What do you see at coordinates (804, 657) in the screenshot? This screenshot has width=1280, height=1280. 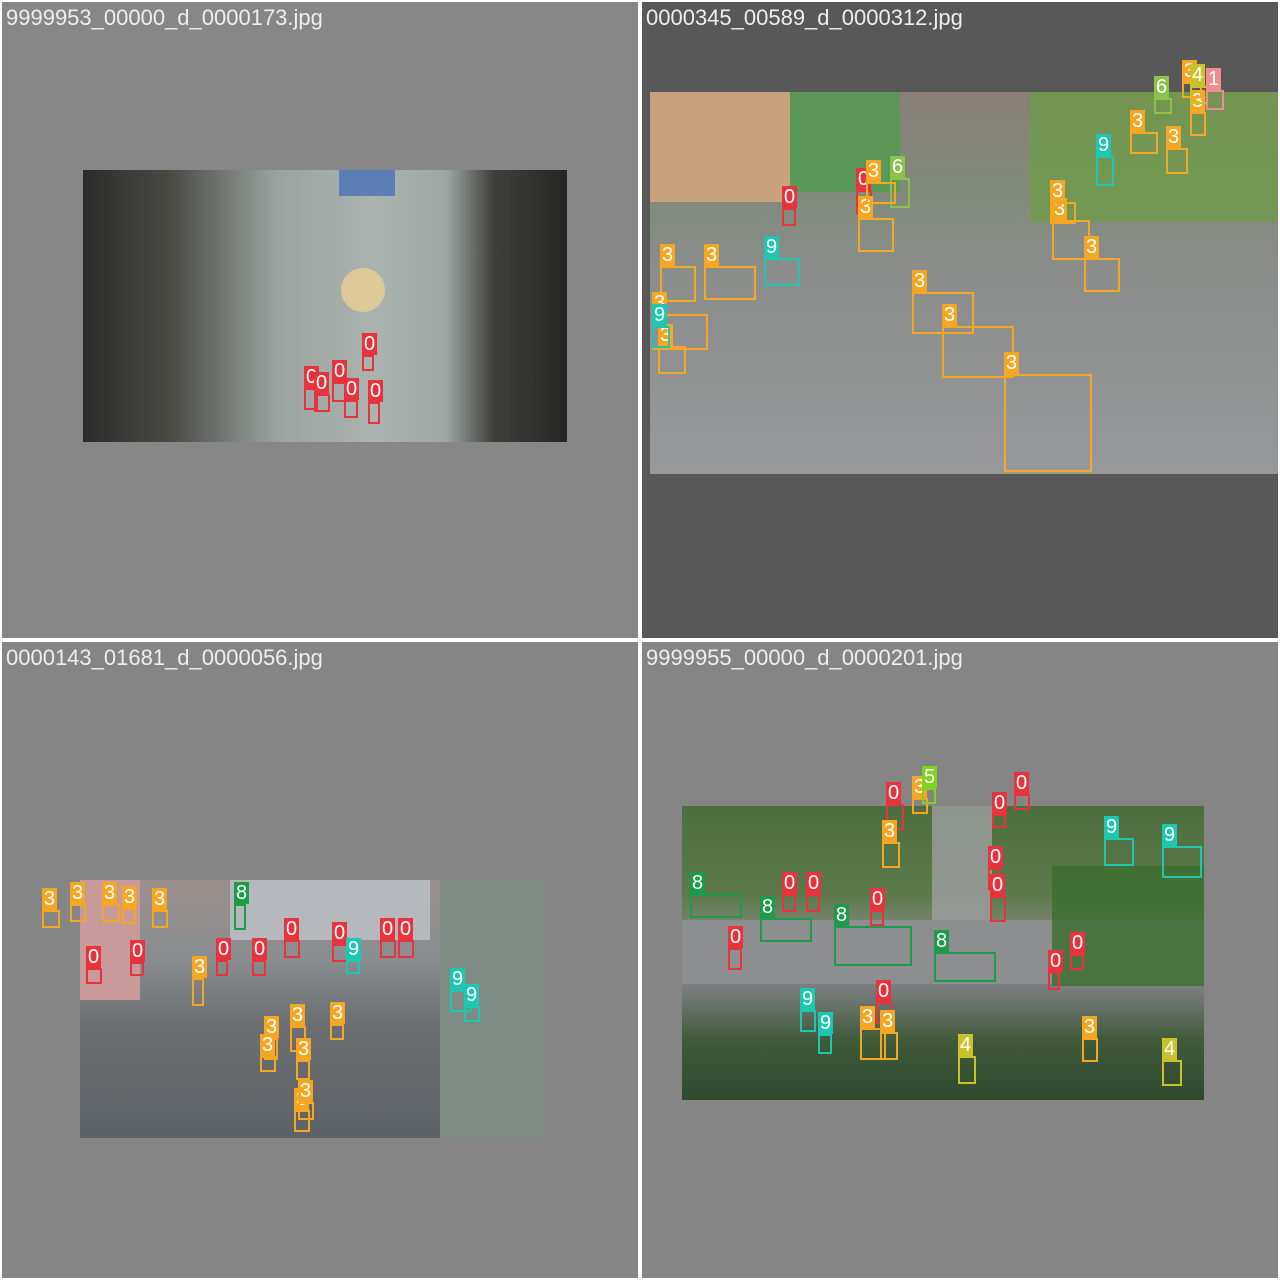 I see `tile-filename: 9999955_00000_d_0000201.jpg` at bounding box center [804, 657].